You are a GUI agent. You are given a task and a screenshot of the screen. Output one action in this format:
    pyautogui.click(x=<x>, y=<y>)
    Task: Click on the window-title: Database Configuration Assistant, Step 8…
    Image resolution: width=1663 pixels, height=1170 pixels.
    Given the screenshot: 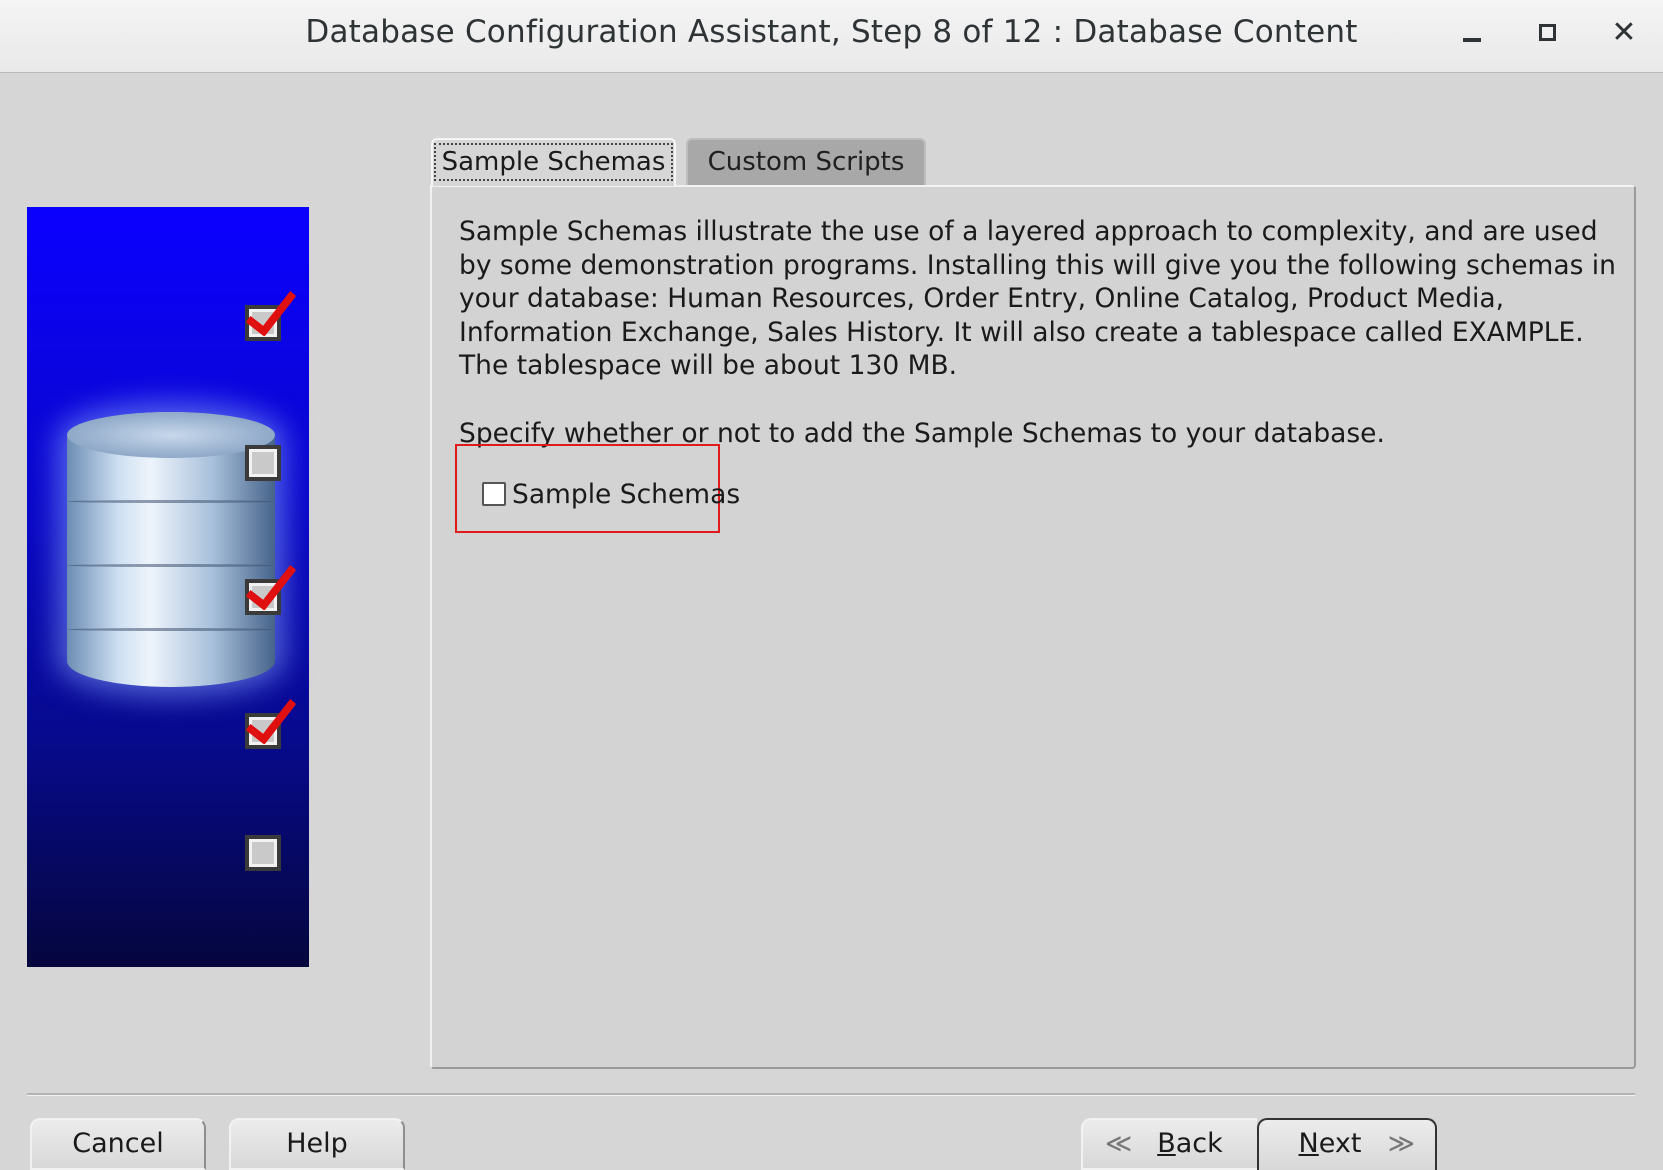 What is the action you would take?
    pyautogui.click(x=831, y=32)
    